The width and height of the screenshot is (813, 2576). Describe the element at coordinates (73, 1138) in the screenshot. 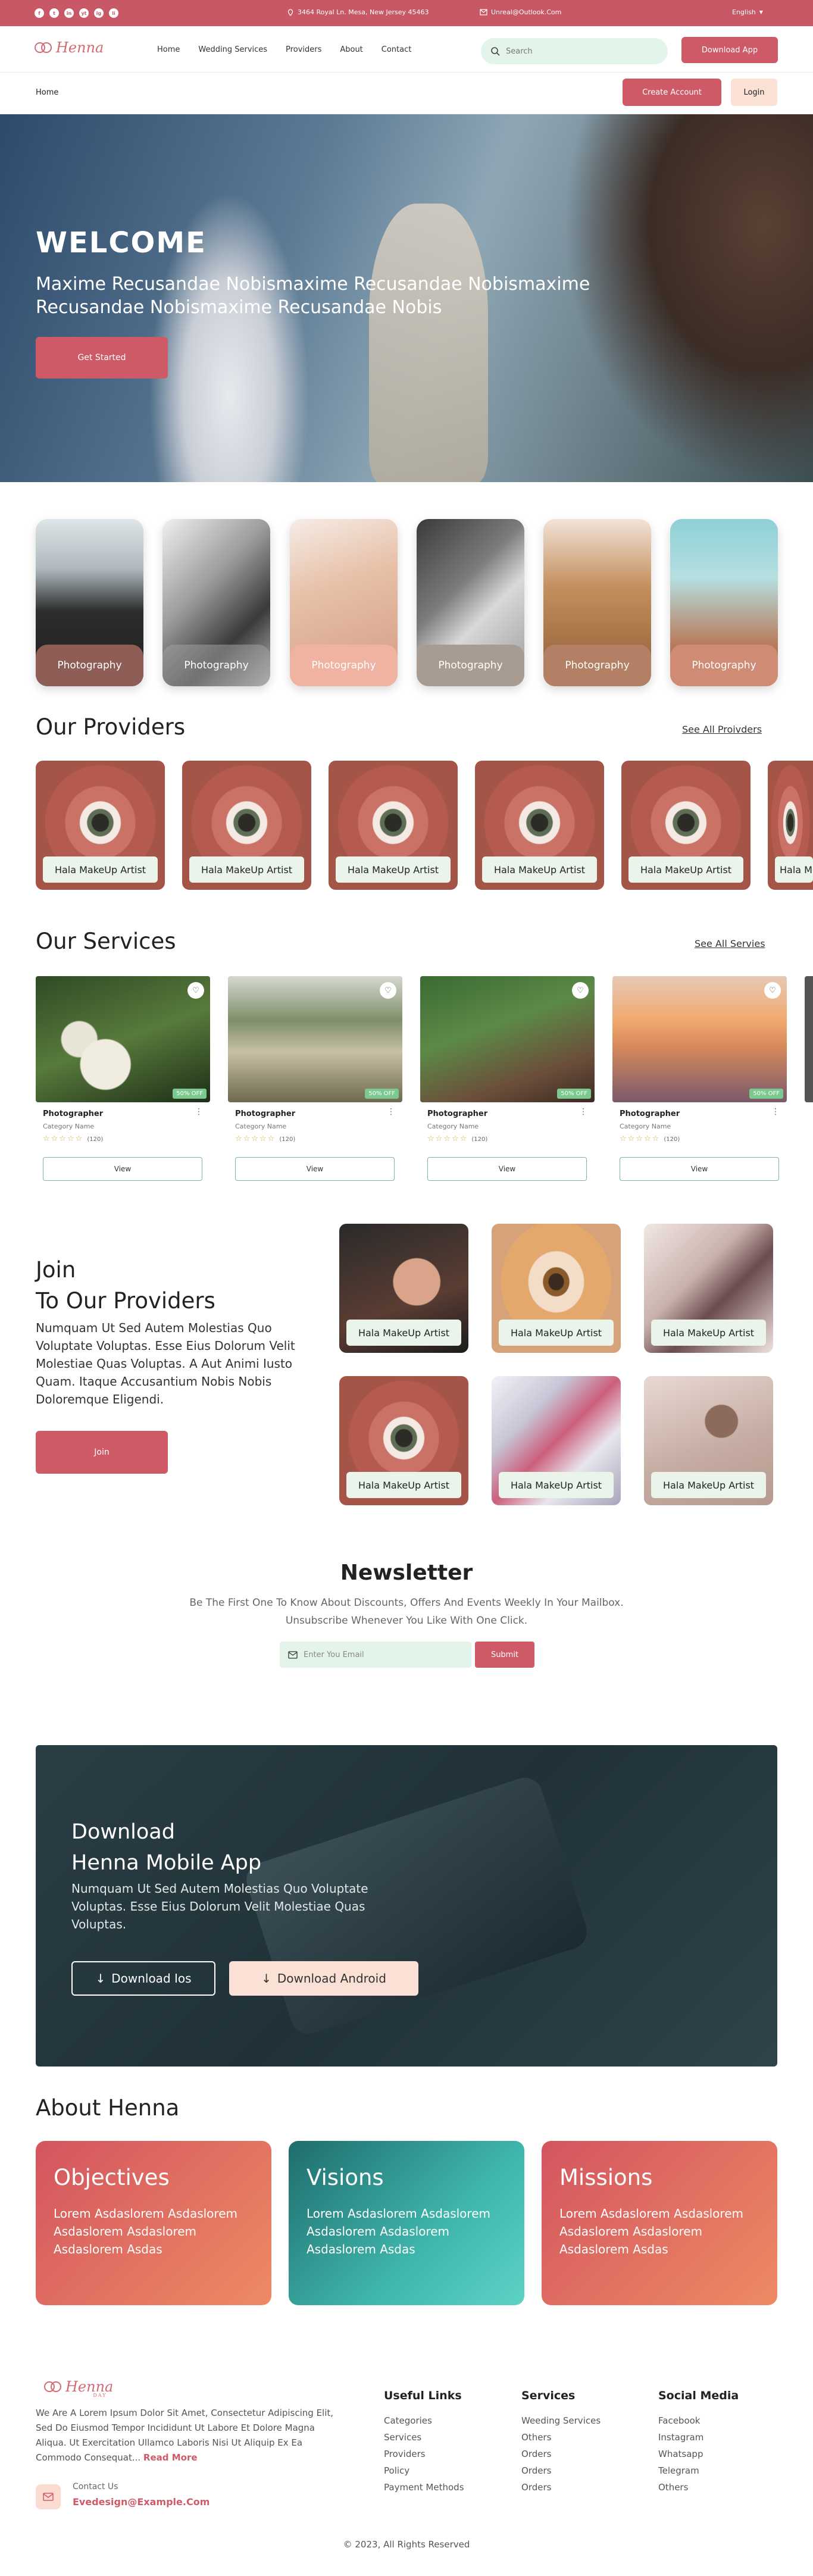

I see `rating-stars: ☆☆☆☆☆ (120)` at that location.